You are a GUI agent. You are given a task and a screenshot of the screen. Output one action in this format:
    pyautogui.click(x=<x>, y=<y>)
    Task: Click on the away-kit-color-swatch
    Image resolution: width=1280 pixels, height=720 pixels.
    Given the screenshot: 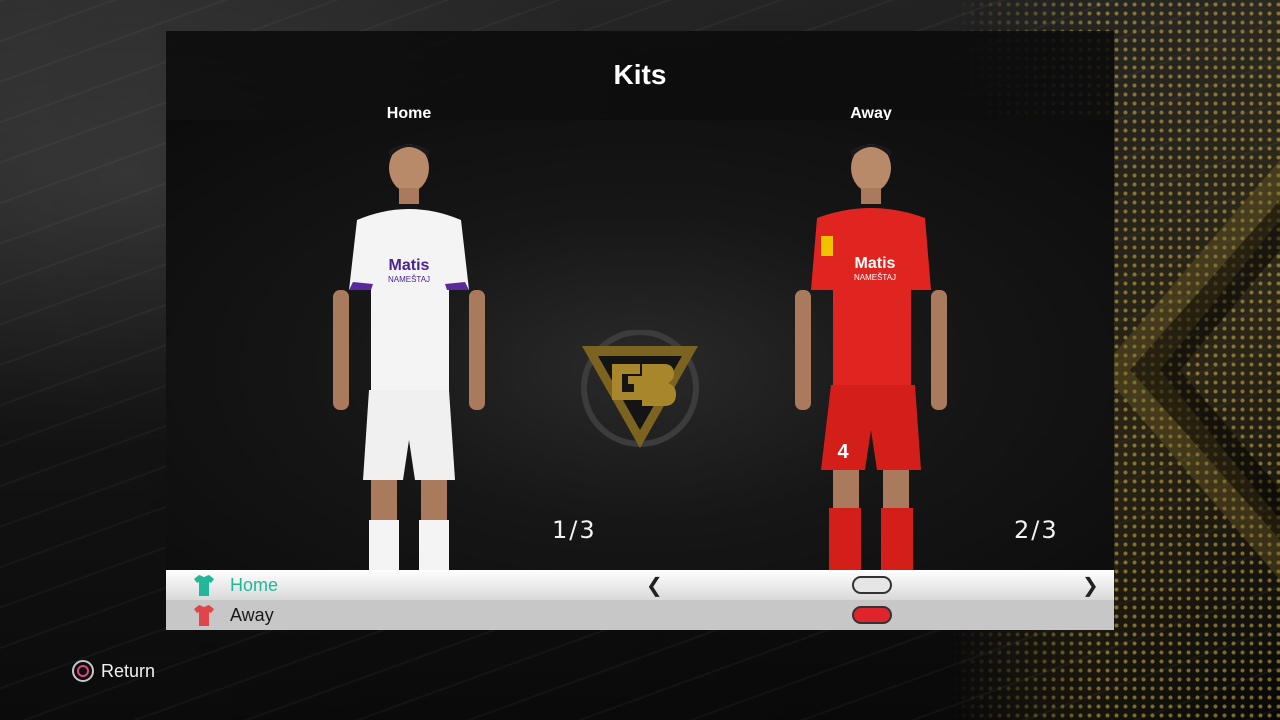 What is the action you would take?
    pyautogui.click(x=872, y=615)
    